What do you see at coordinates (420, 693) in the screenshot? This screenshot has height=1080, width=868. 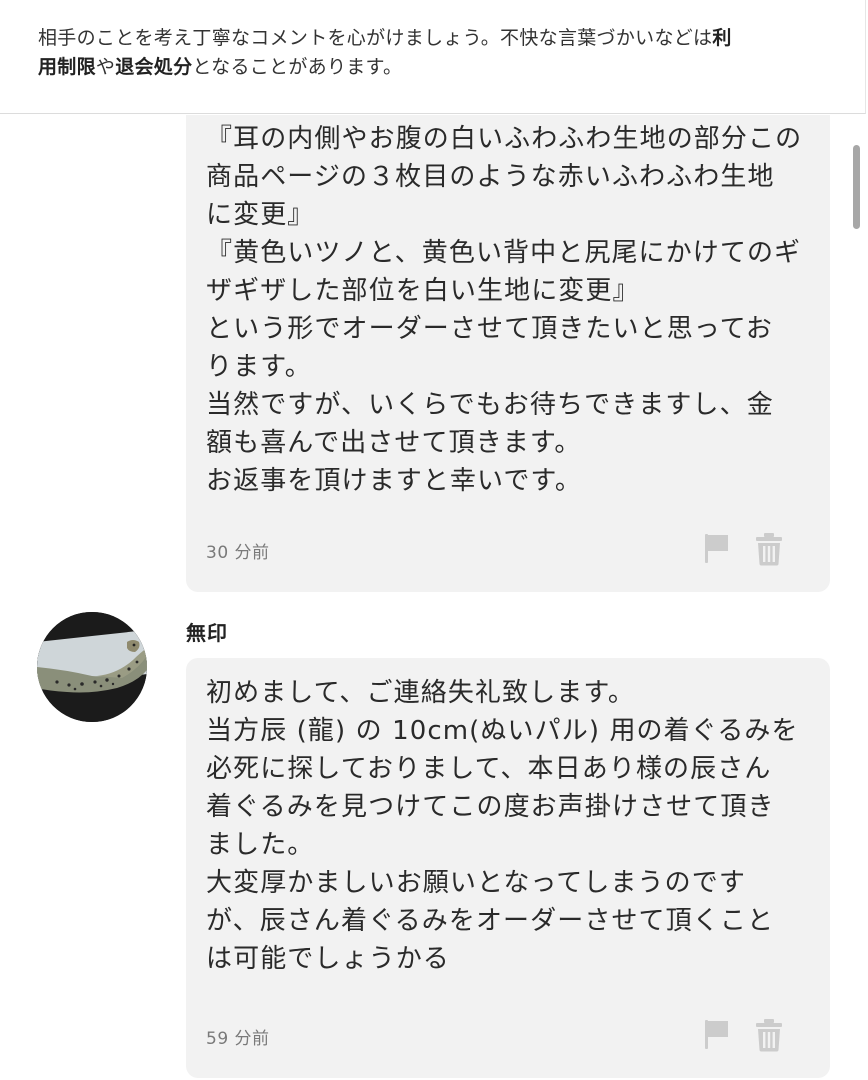 I see `comment-text-line: 初めまして、ご連絡失礼致します。` at bounding box center [420, 693].